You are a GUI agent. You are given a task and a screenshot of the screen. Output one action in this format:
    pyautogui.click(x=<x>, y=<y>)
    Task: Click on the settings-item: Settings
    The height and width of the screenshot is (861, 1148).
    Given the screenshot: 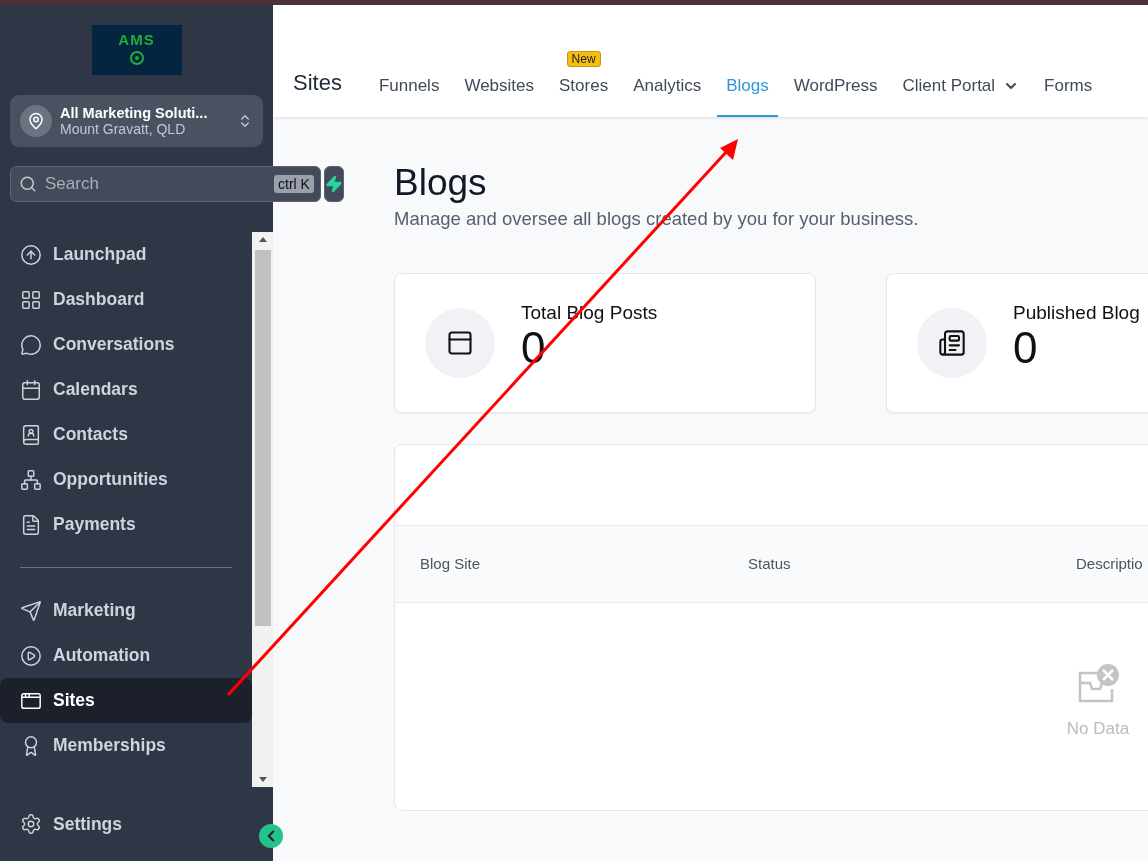 What is the action you would take?
    pyautogui.click(x=61, y=824)
    